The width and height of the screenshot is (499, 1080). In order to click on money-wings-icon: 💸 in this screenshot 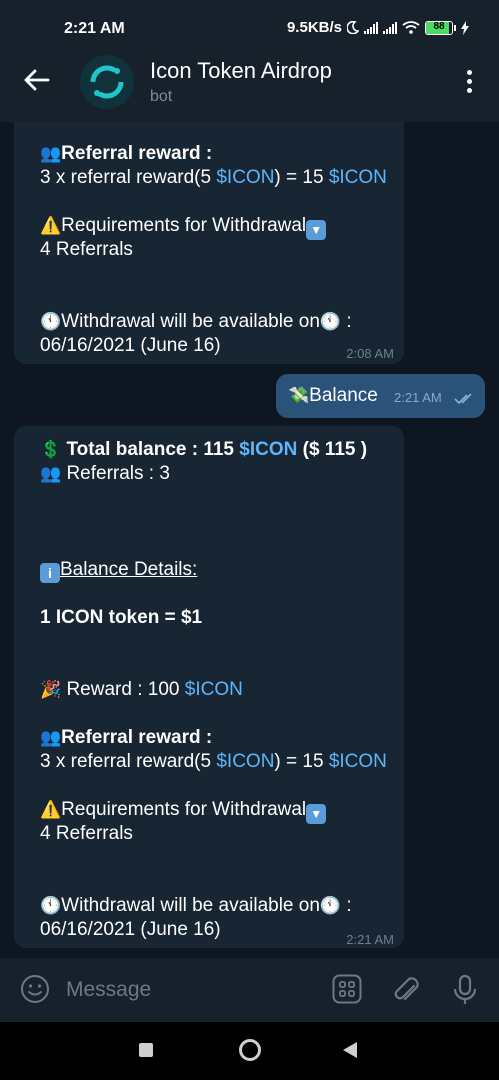, I will do `click(299, 395)`.